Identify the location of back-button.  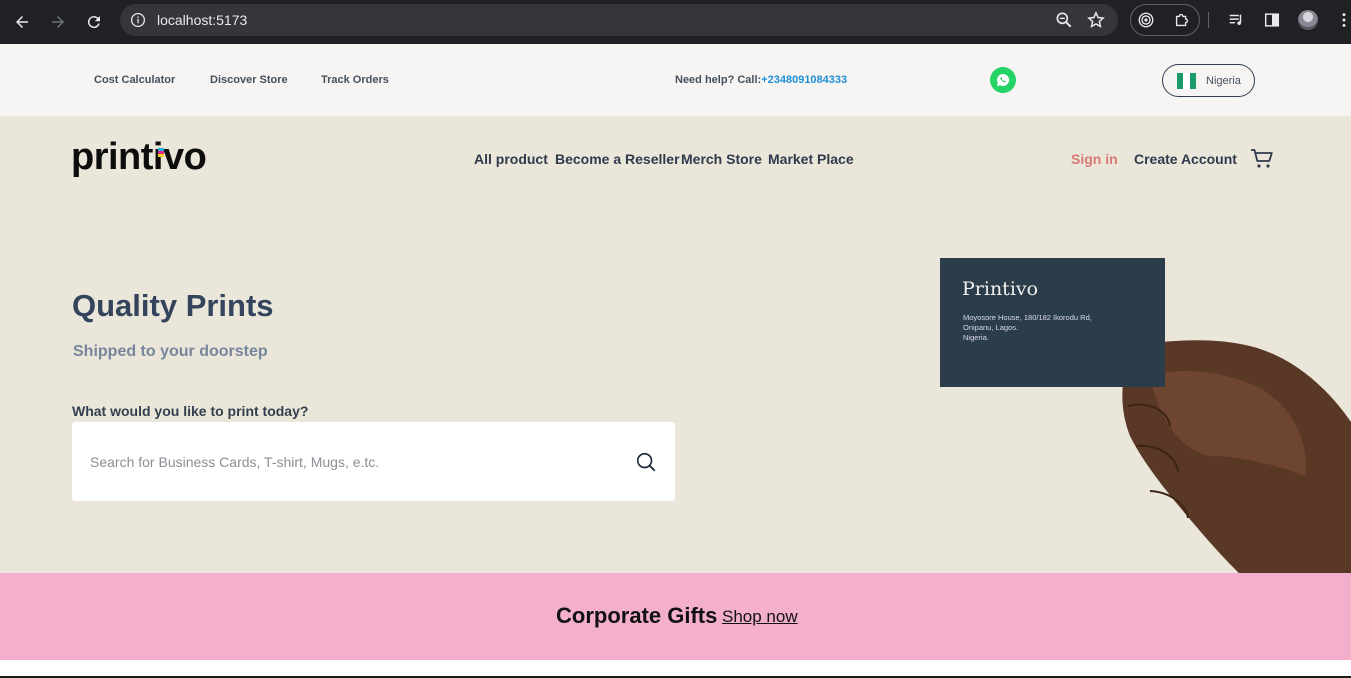
(22, 22).